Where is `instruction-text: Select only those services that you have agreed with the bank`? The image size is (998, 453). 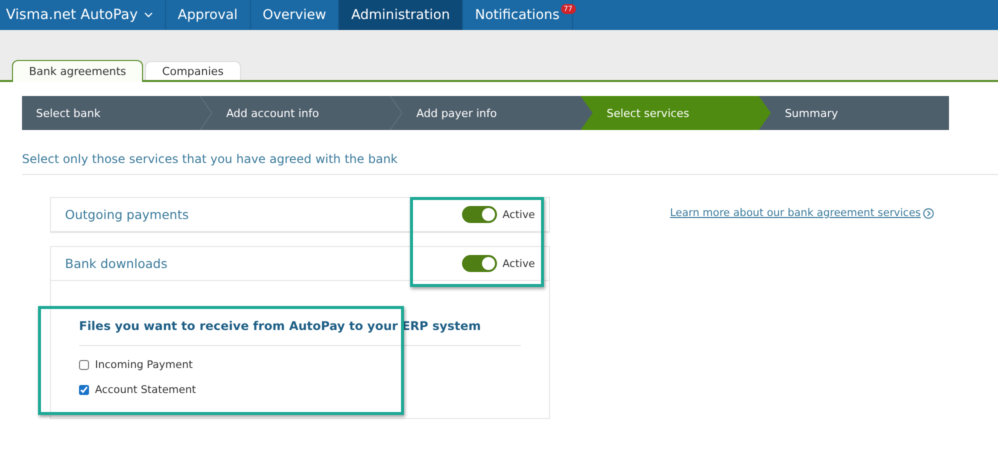 instruction-text: Select only those services that you have agreed with the bank is located at coordinates (510, 163).